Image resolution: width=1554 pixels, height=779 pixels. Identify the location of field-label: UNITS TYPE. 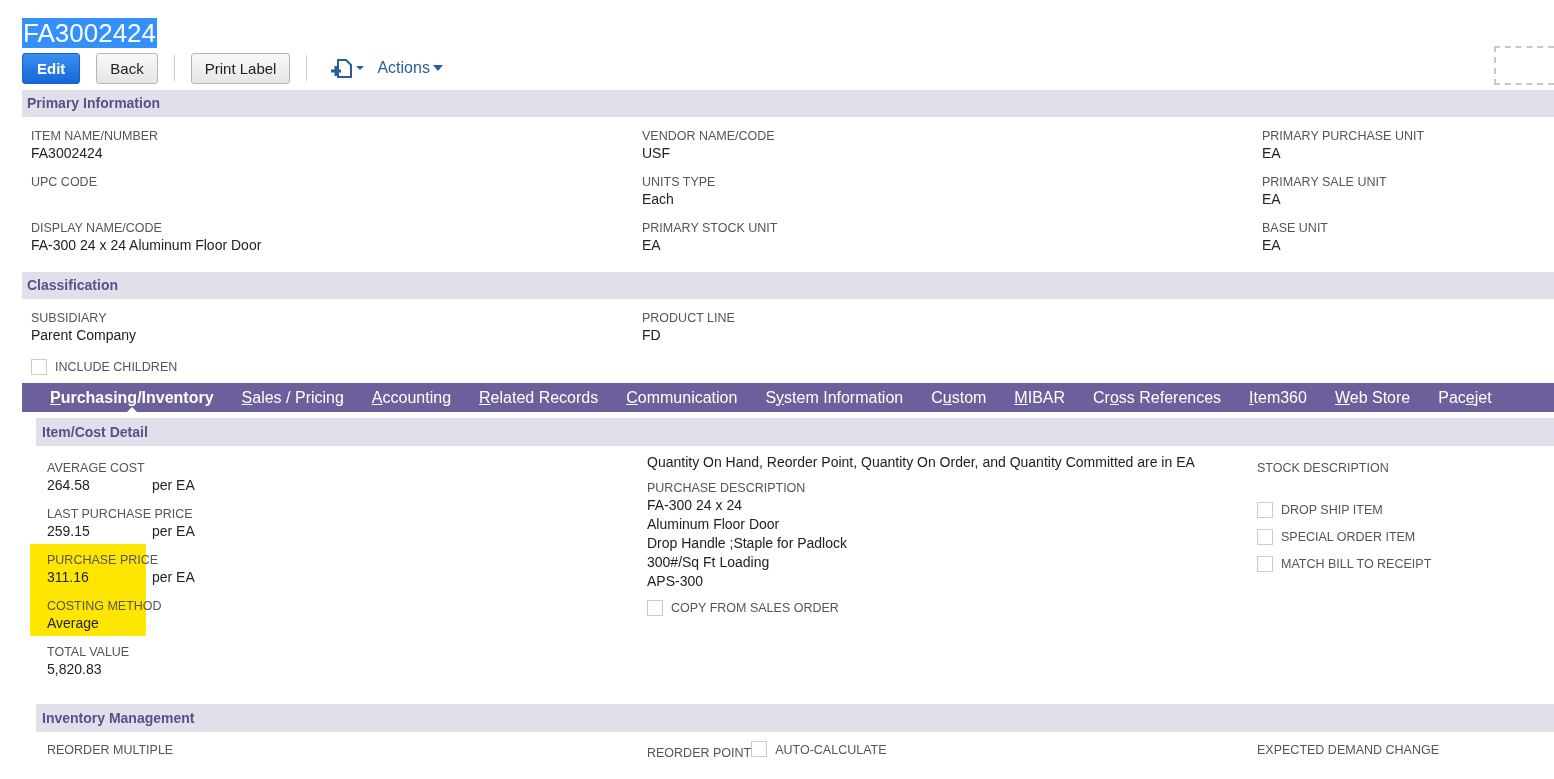
(679, 182).